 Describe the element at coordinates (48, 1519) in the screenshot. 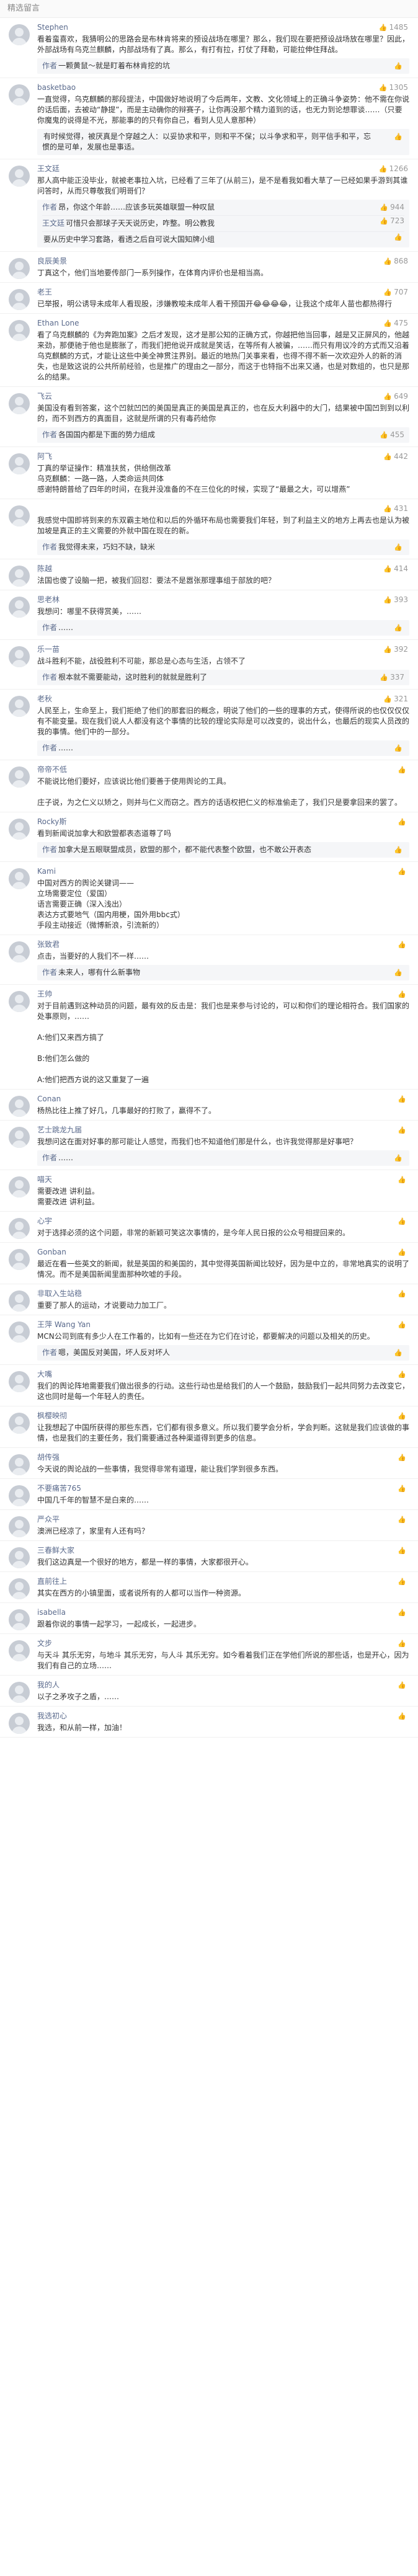

I see `comment-username: 严众平` at that location.